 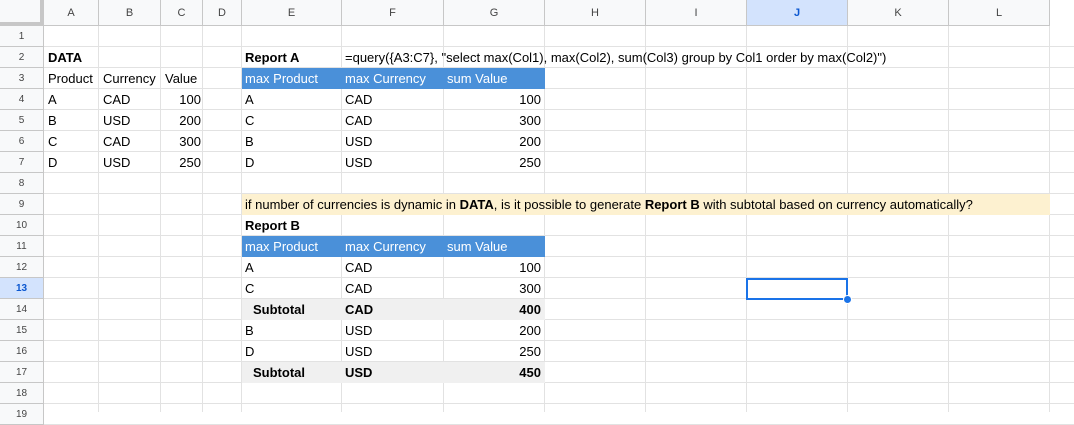 I want to click on report-a-cell: C, so click(x=249, y=120).